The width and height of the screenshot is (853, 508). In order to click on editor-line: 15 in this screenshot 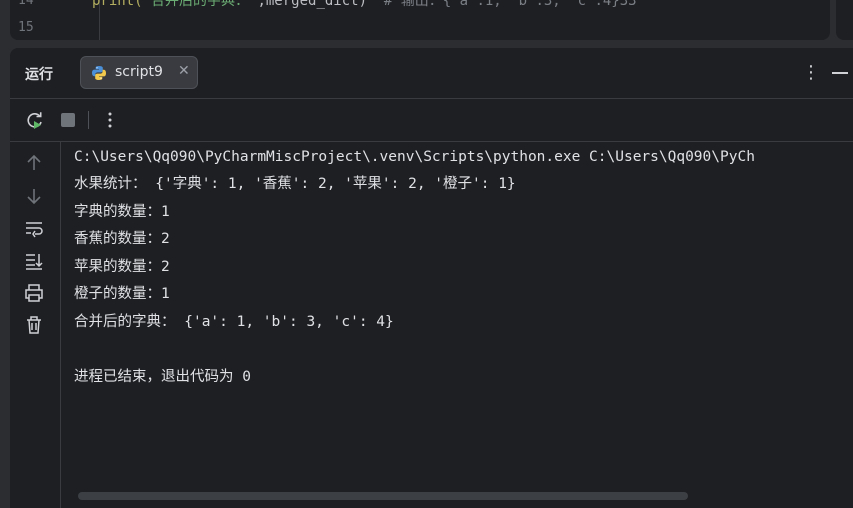, I will do `click(420, 28)`.